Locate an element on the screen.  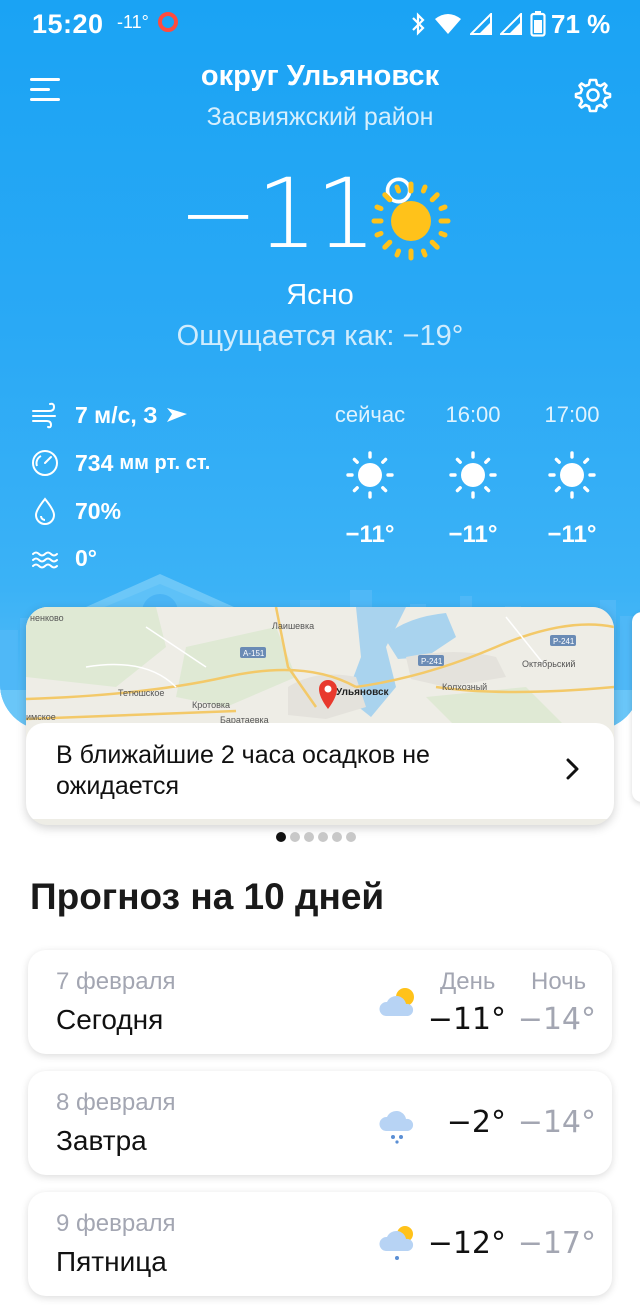
status-icons is located at coordinates (478, 24).